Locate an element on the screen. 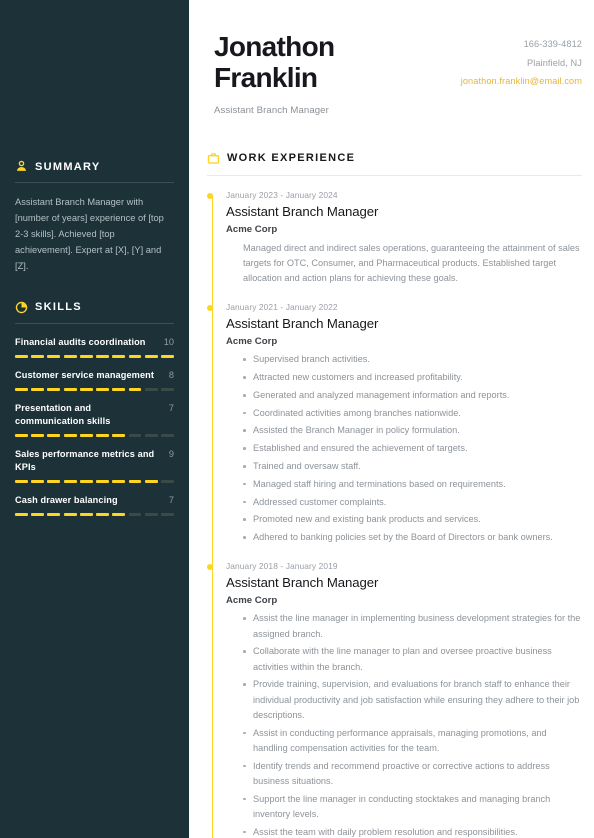 The width and height of the screenshot is (594, 838). skill-rating-value: 8 is located at coordinates (171, 374).